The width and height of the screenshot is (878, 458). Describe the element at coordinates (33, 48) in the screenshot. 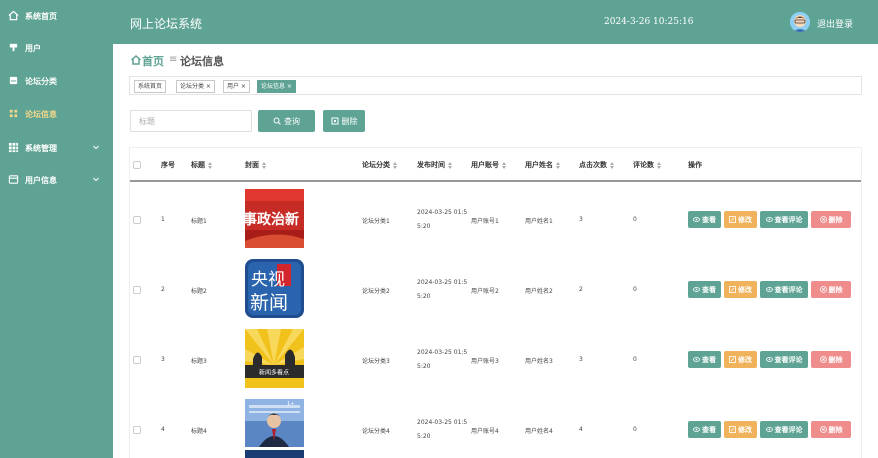

I see `sidebar-item-label: 用户` at that location.